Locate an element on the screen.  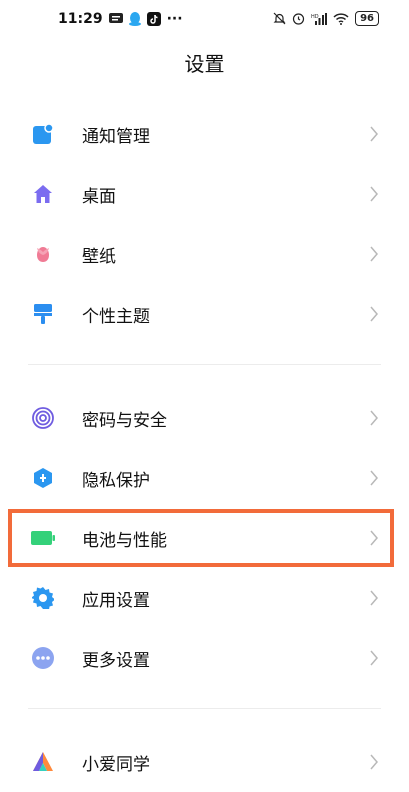
wifi-icon is located at coordinates (341, 18).